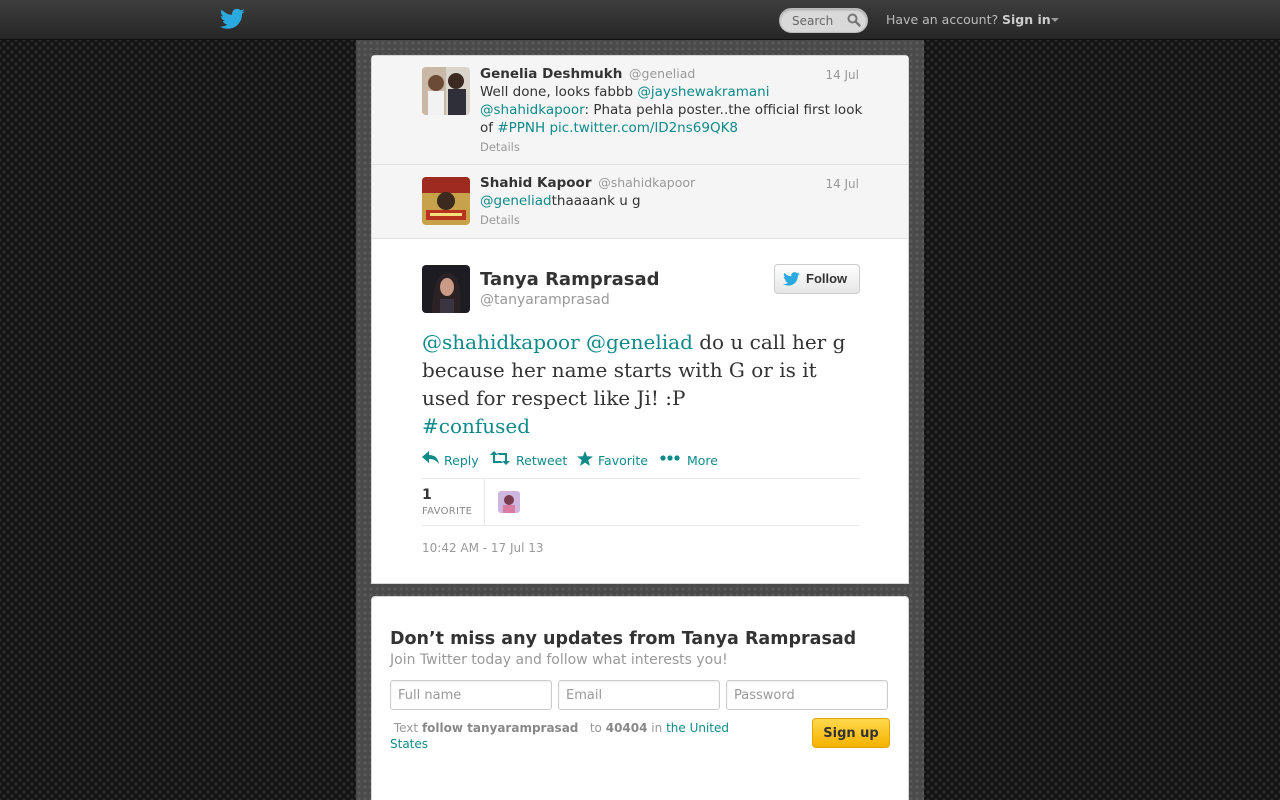 This screenshot has height=800, width=1280. What do you see at coordinates (623, 460) in the screenshot?
I see `favorite-label: Favorite` at bounding box center [623, 460].